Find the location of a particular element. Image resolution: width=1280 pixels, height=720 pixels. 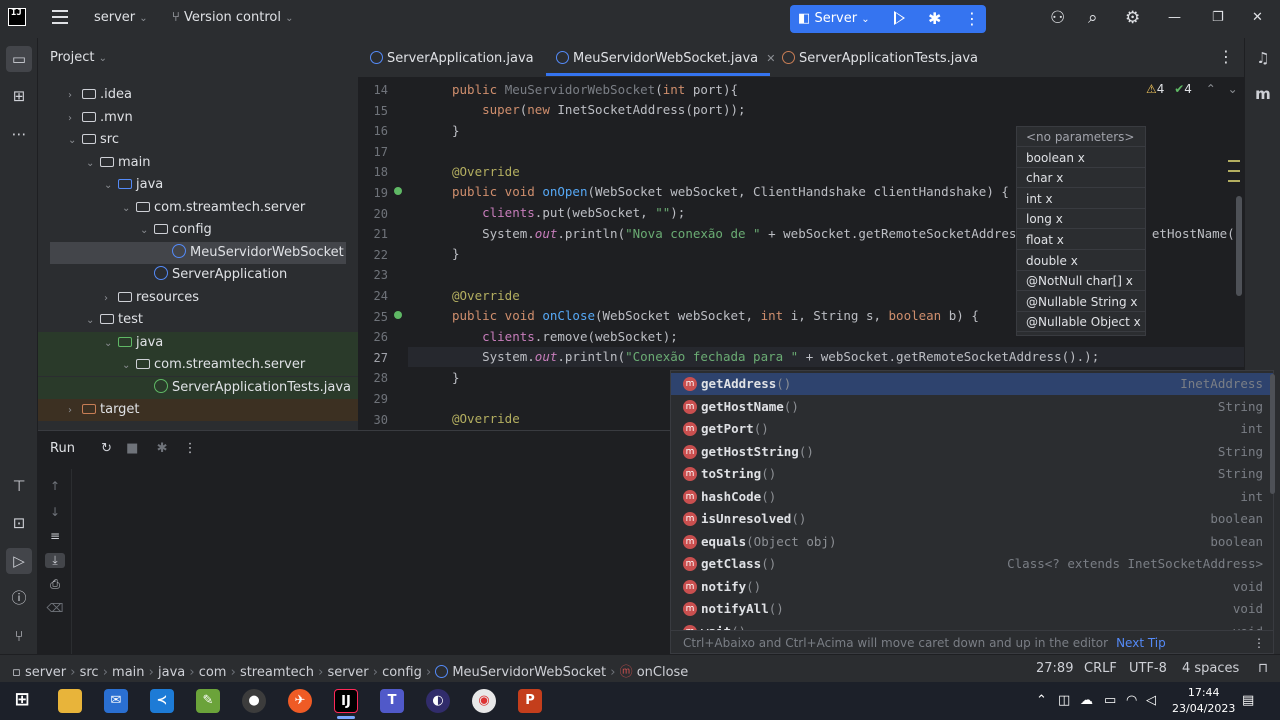

breadcrumb-item: main is located at coordinates (128, 672).